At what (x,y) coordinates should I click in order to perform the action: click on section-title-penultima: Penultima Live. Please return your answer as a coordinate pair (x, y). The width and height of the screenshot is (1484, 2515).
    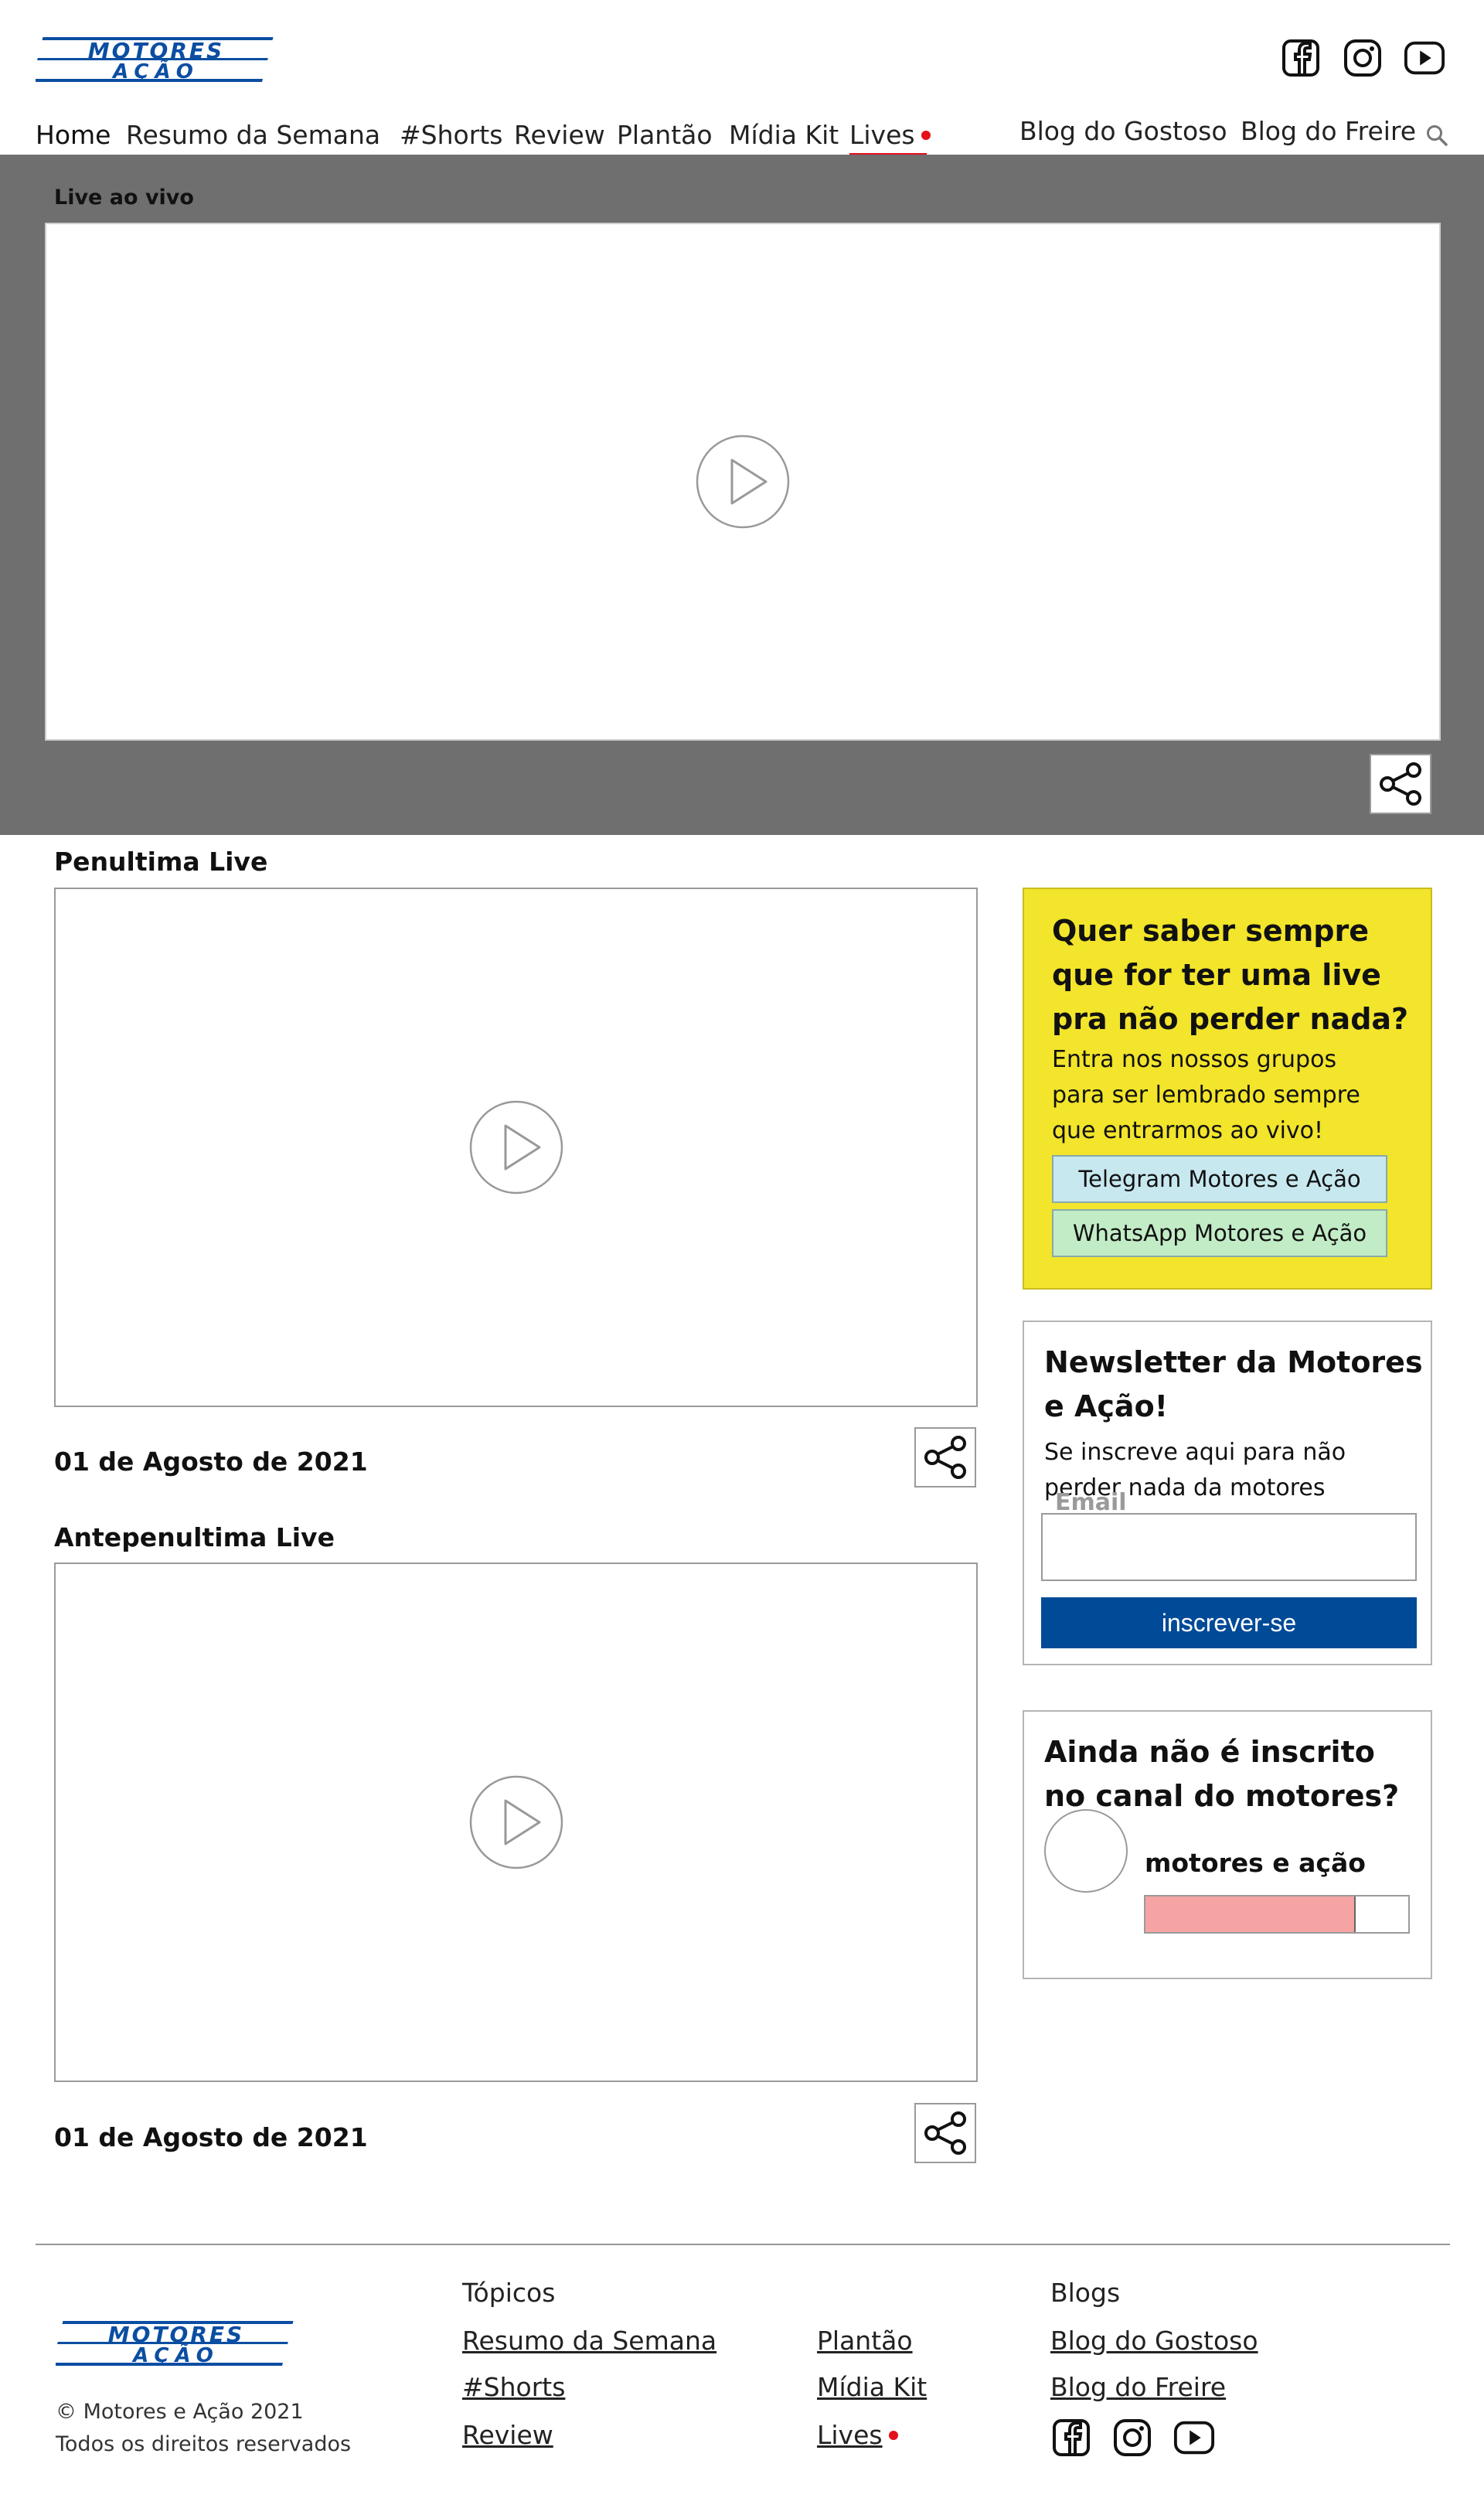
    Looking at the image, I should click on (161, 862).